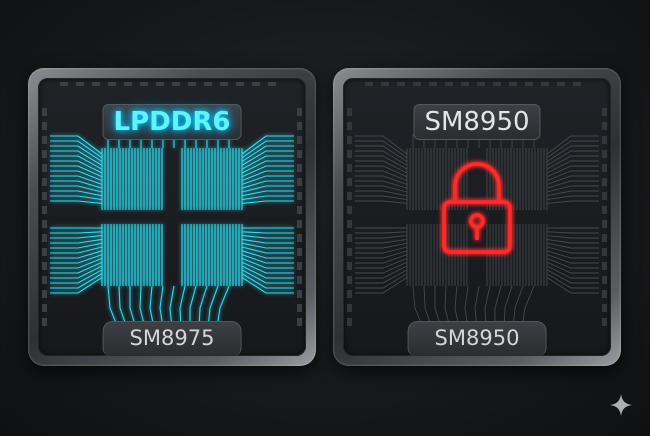 The width and height of the screenshot is (650, 436). Describe the element at coordinates (477, 338) in the screenshot. I see `chip-model-label-right: SM8950` at that location.